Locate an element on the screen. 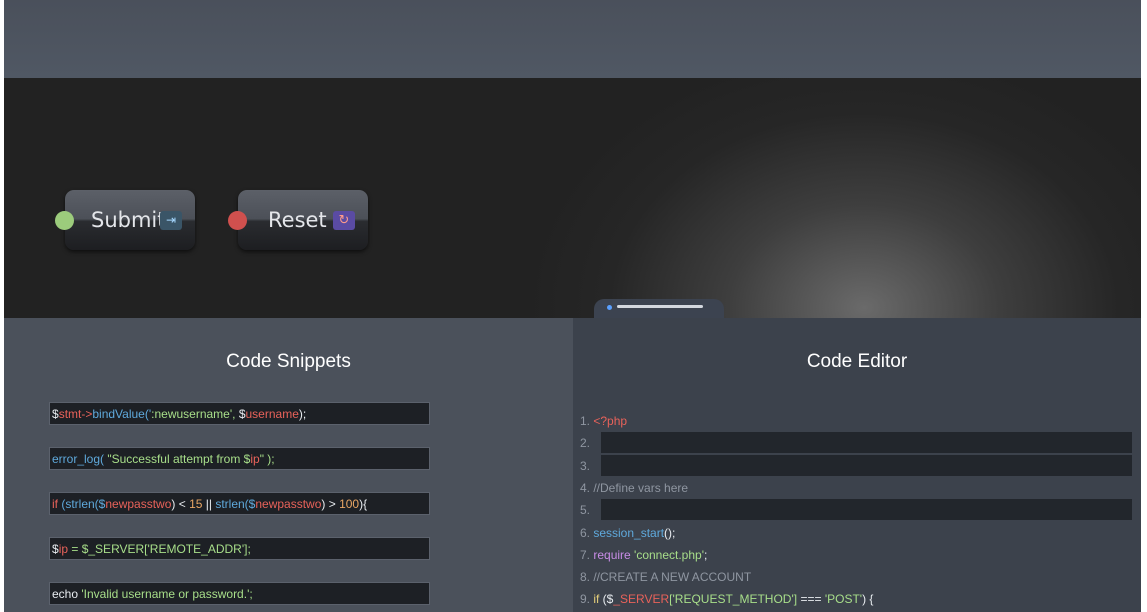 The width and height of the screenshot is (1147, 612). code-token: " ); is located at coordinates (267, 459).